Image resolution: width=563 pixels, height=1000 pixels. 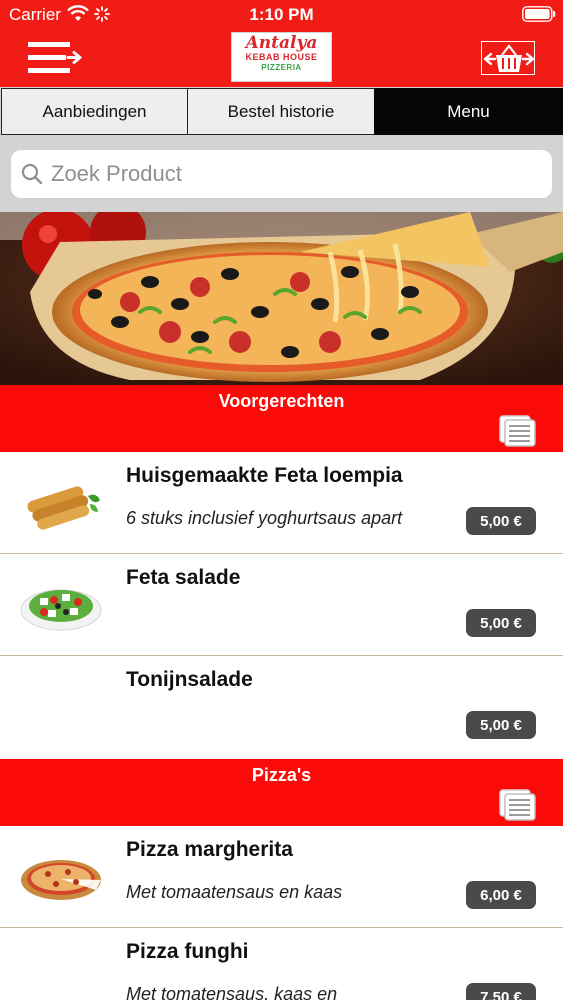 I want to click on product-row: Tonijnsalade 5,00 €, so click(x=281, y=707).